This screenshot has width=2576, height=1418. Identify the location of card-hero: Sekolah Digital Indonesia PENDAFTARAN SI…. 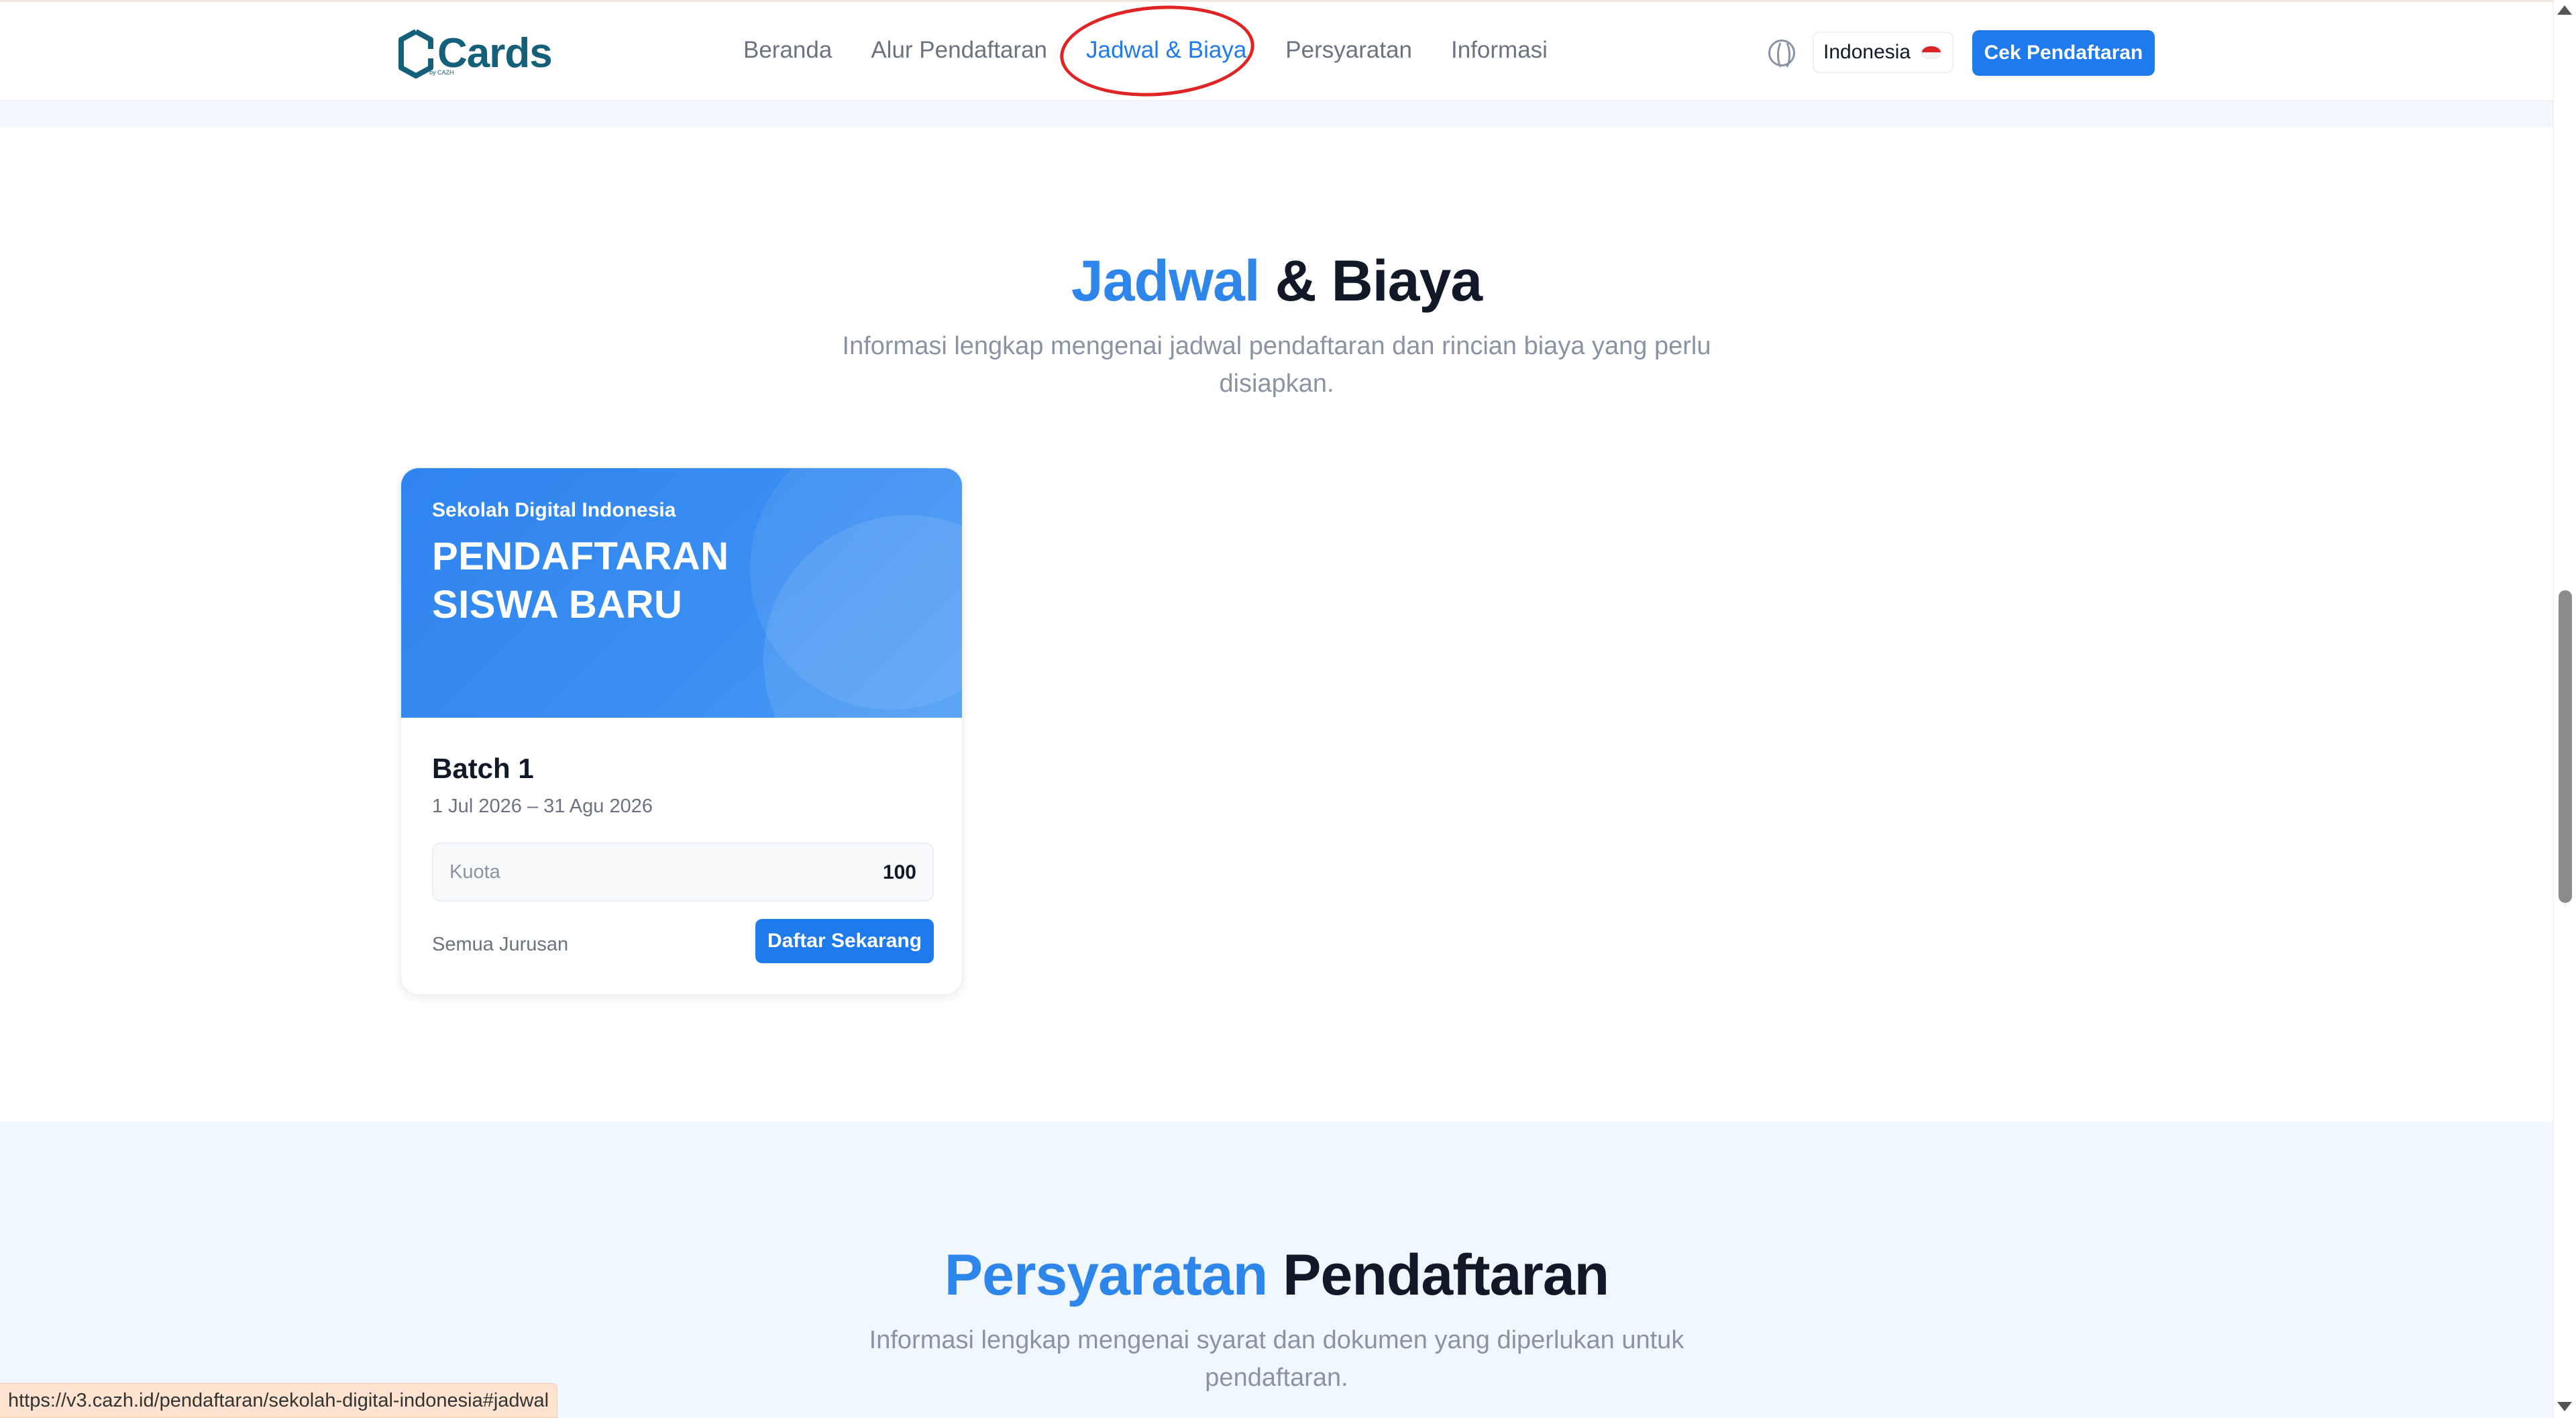
(681, 593).